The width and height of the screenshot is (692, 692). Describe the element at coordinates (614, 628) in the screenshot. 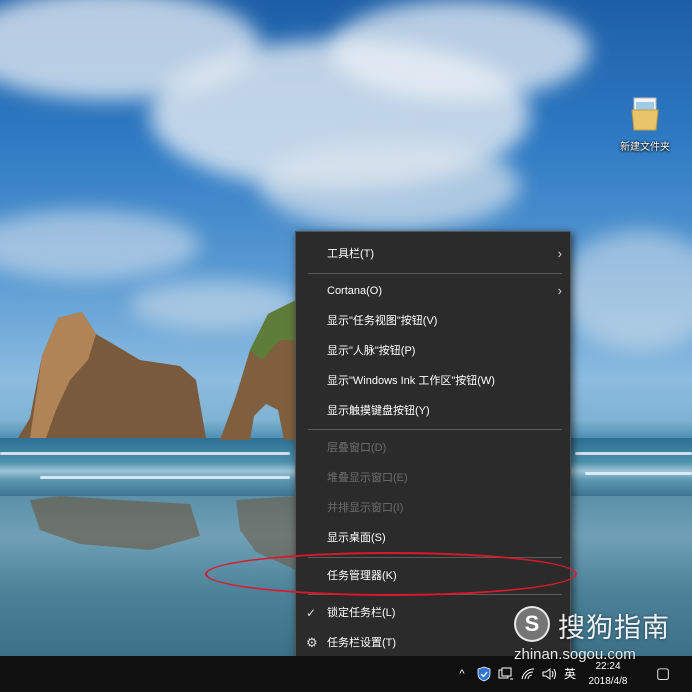

I see `watermark-title: 搜狗指南` at that location.